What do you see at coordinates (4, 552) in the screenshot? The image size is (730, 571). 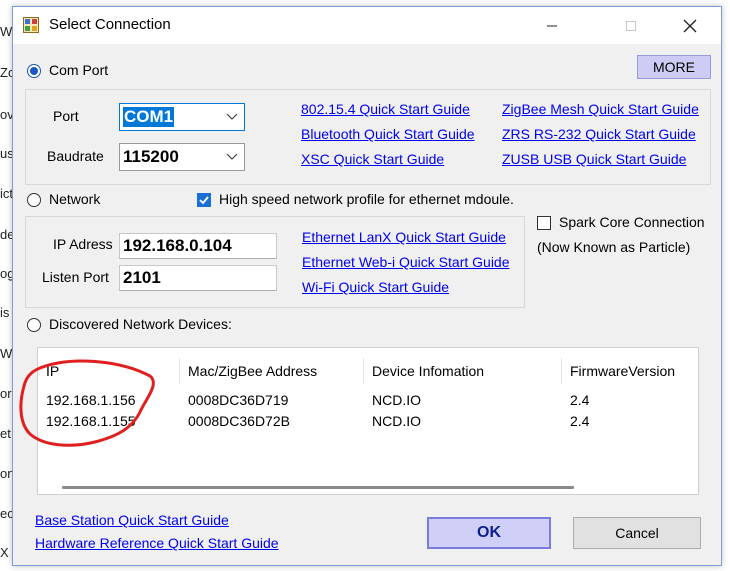 I see `background-text: X` at bounding box center [4, 552].